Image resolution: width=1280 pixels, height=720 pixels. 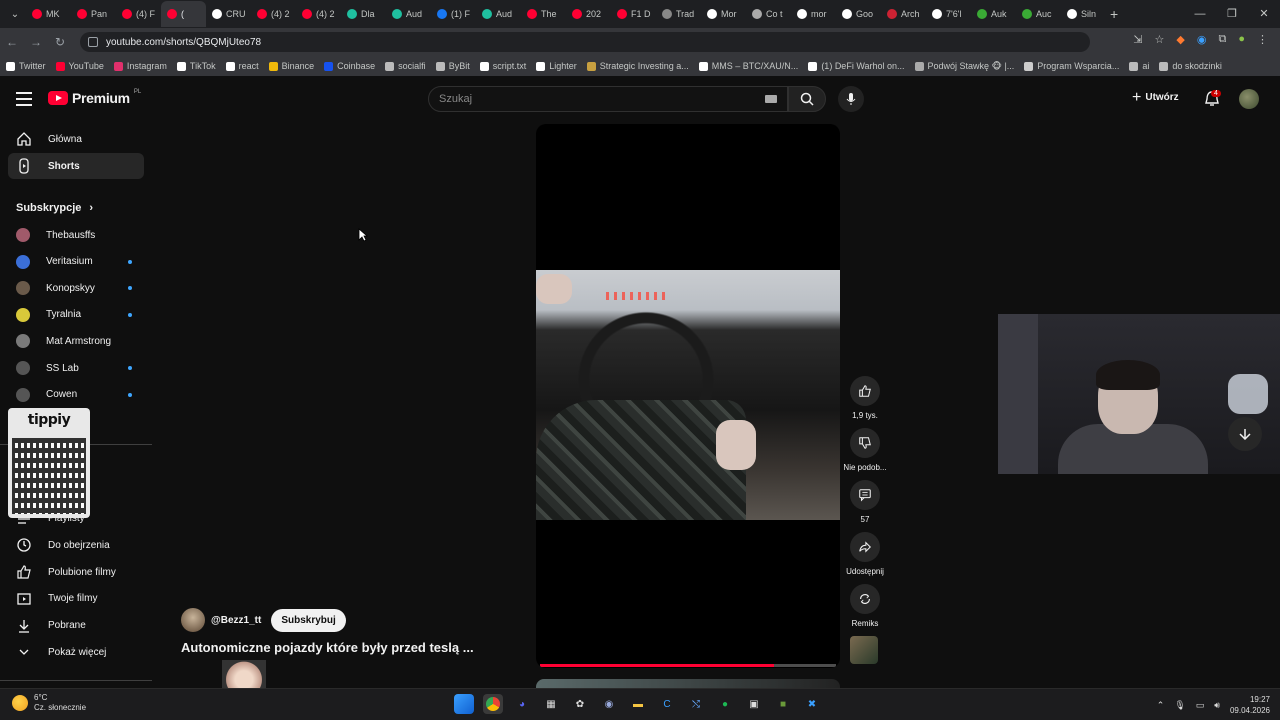 I want to click on sidebar-item-home: Główna, so click(x=76, y=139).